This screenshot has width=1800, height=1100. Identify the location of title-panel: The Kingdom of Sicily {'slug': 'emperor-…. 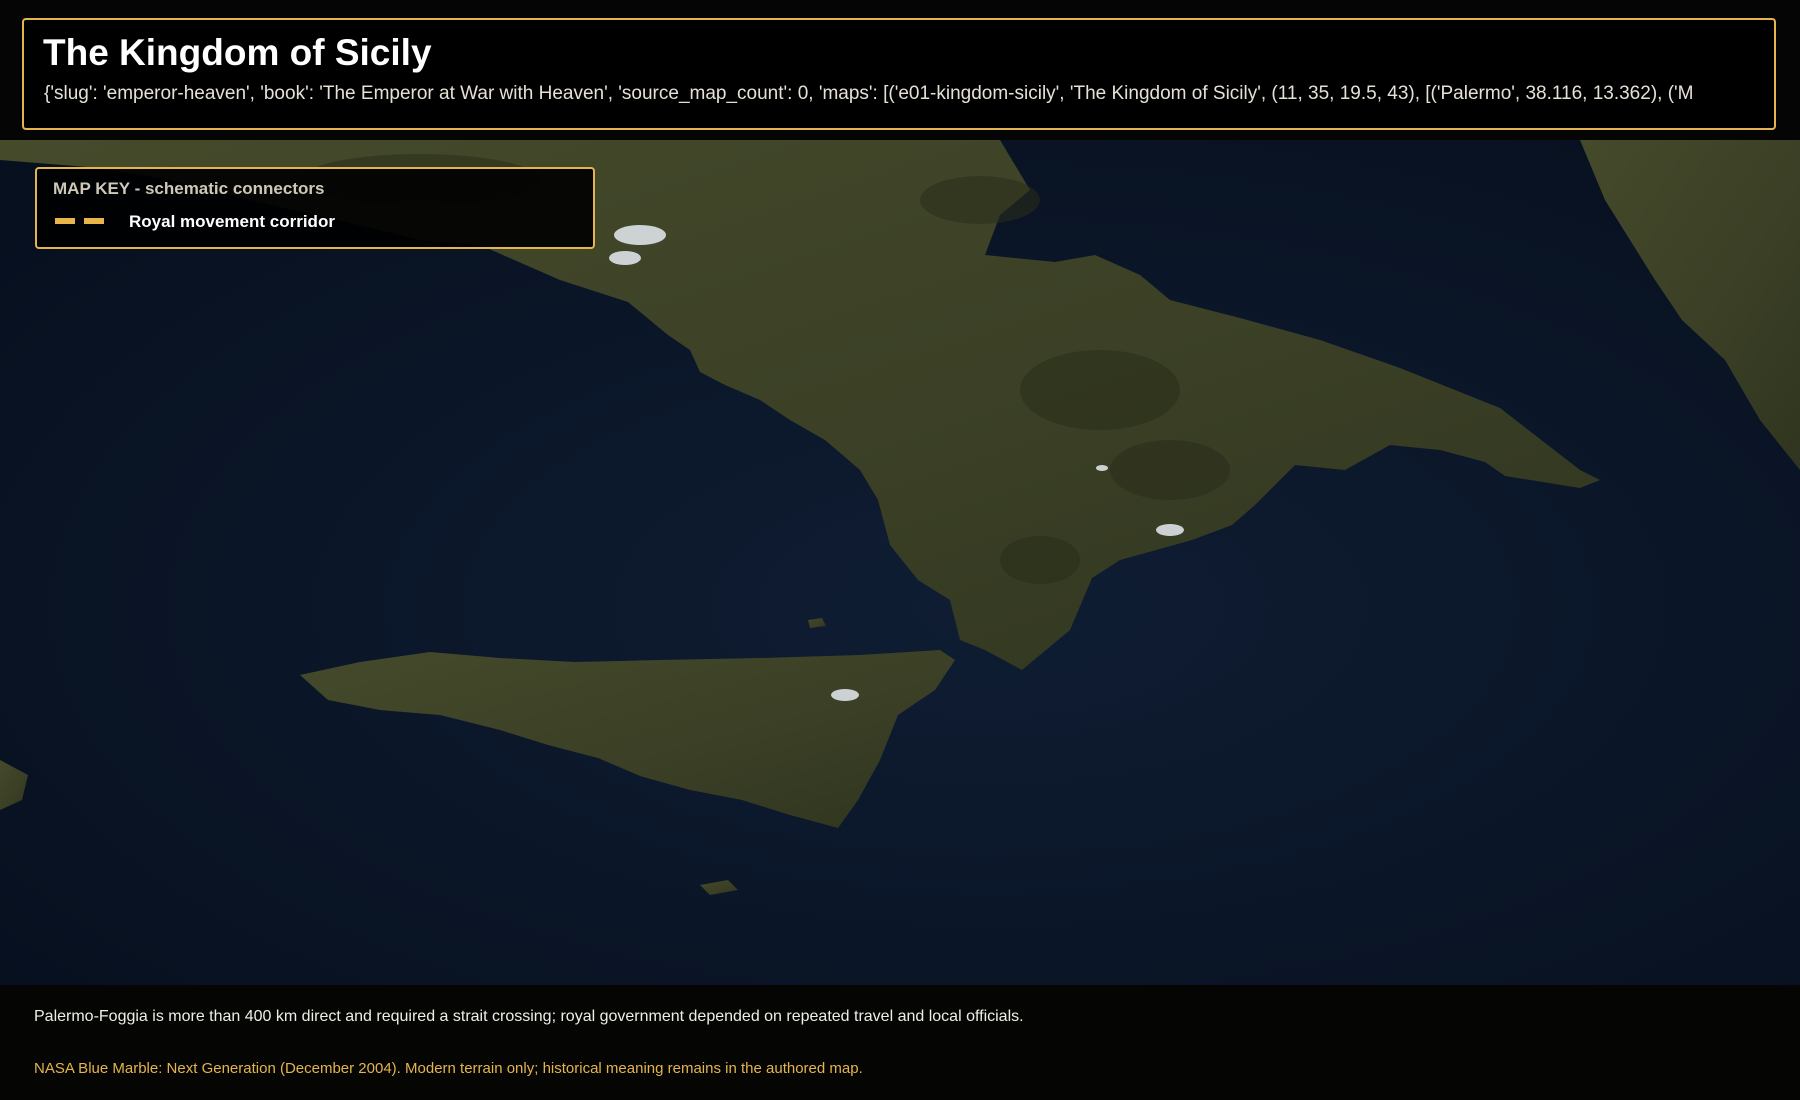
(899, 74).